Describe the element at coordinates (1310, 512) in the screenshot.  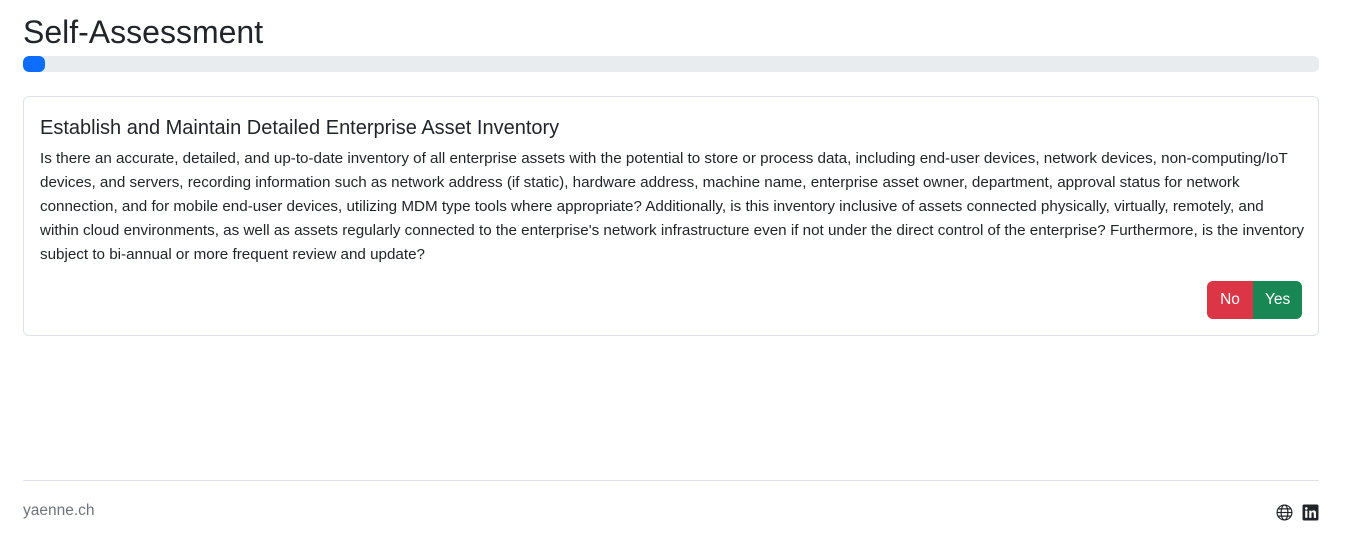
I see `linkedin-icon` at that location.